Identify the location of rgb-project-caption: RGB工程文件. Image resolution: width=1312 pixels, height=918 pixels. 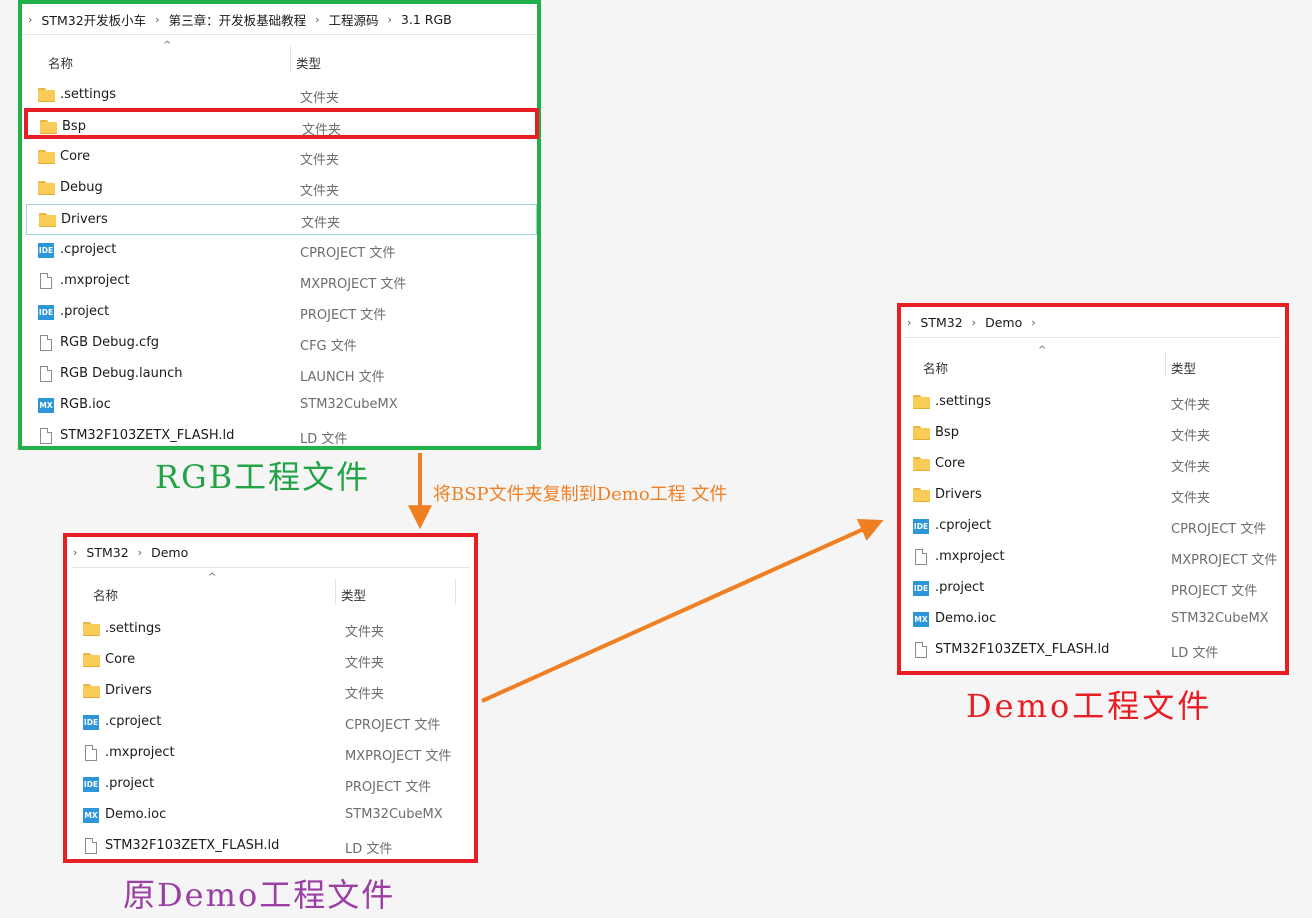
(263, 477).